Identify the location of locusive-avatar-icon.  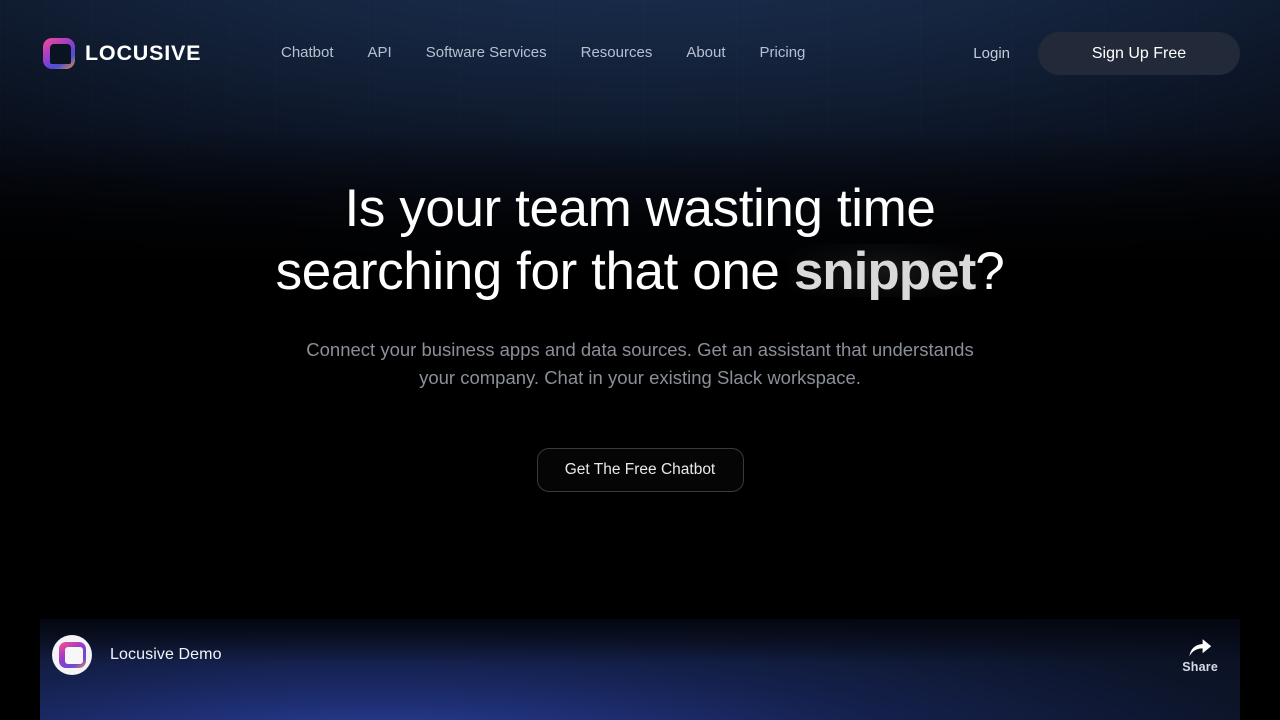
(72, 655).